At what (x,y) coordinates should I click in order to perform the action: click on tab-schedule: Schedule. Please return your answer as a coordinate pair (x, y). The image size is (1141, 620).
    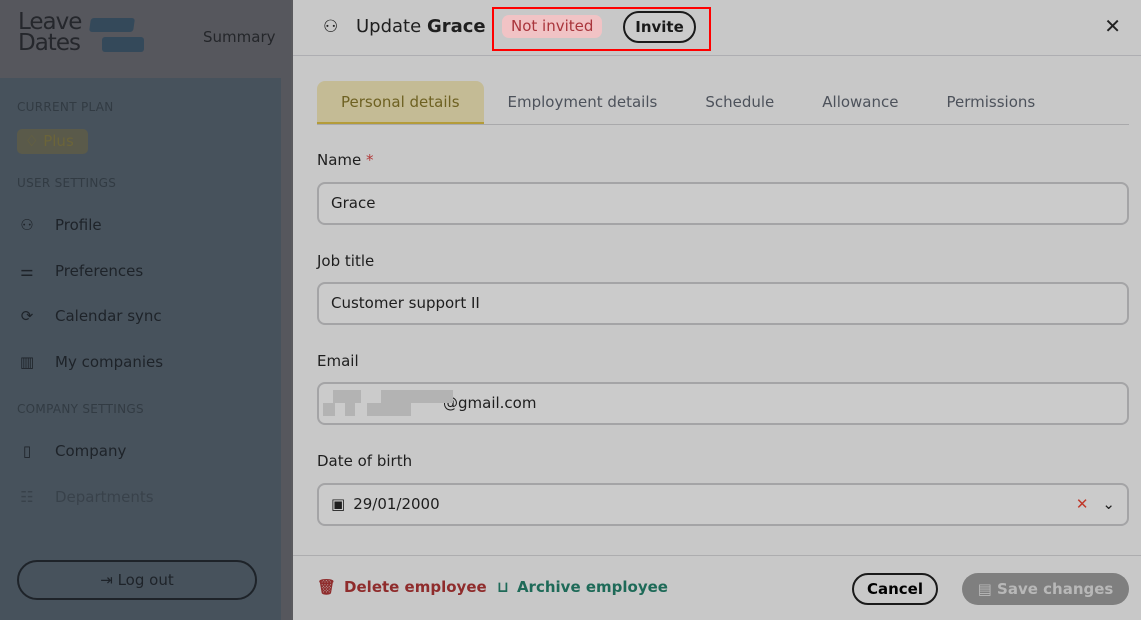
    Looking at the image, I should click on (739, 102).